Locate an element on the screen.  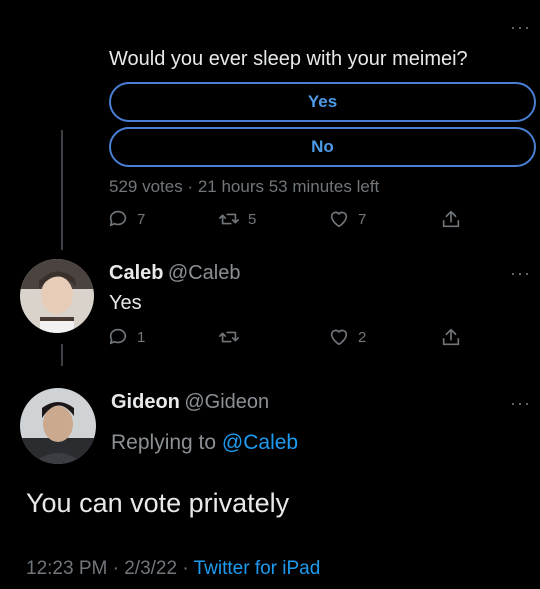
poll-option-yes: Yes is located at coordinates (322, 102).